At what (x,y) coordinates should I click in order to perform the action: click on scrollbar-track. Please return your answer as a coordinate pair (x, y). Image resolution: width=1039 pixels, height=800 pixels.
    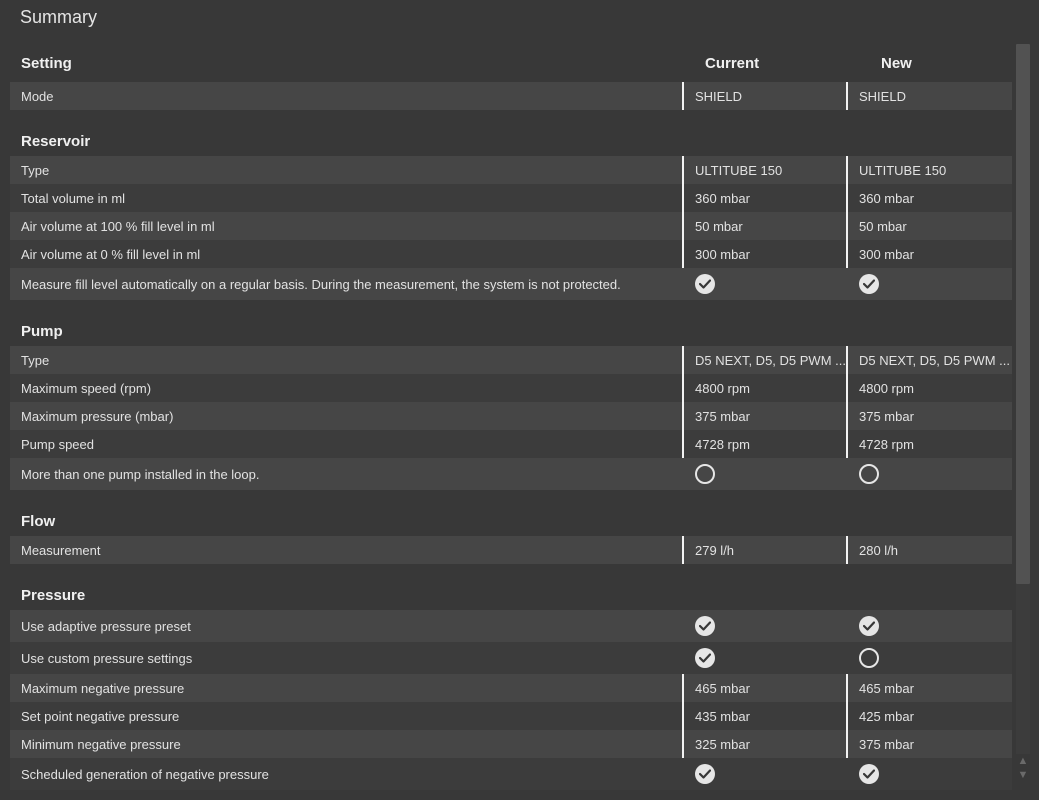
    Looking at the image, I should click on (1023, 669).